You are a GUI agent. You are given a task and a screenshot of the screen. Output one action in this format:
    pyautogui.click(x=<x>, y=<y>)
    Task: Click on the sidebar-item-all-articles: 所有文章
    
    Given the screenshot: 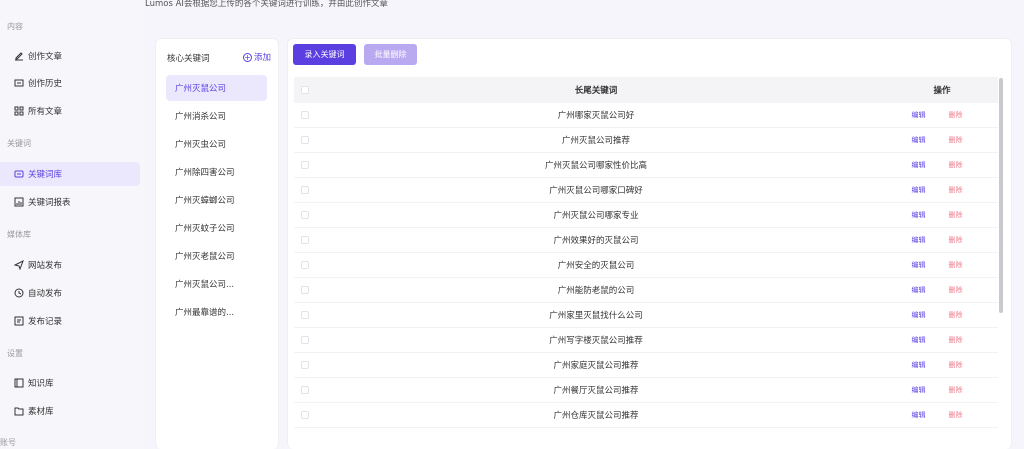 What is the action you would take?
    pyautogui.click(x=70, y=111)
    